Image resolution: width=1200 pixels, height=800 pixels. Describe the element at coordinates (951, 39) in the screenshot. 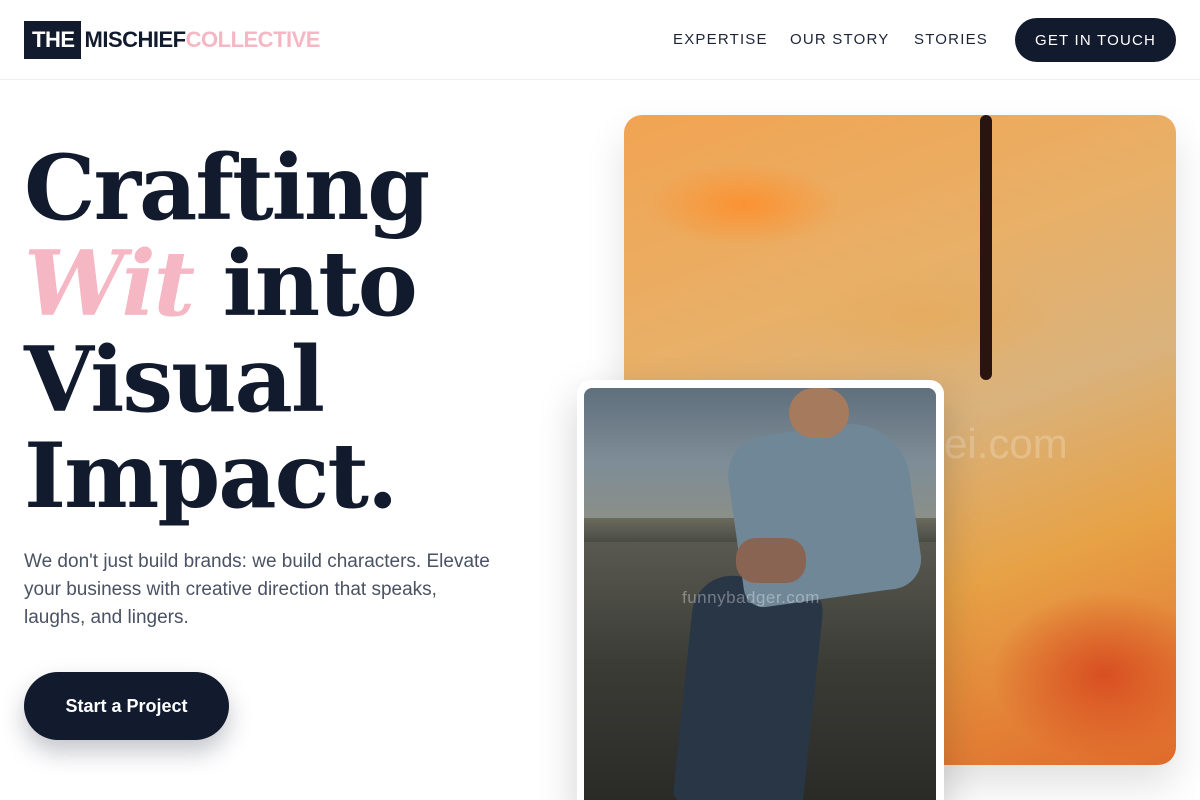

I see `nav-stories: STORIES` at that location.